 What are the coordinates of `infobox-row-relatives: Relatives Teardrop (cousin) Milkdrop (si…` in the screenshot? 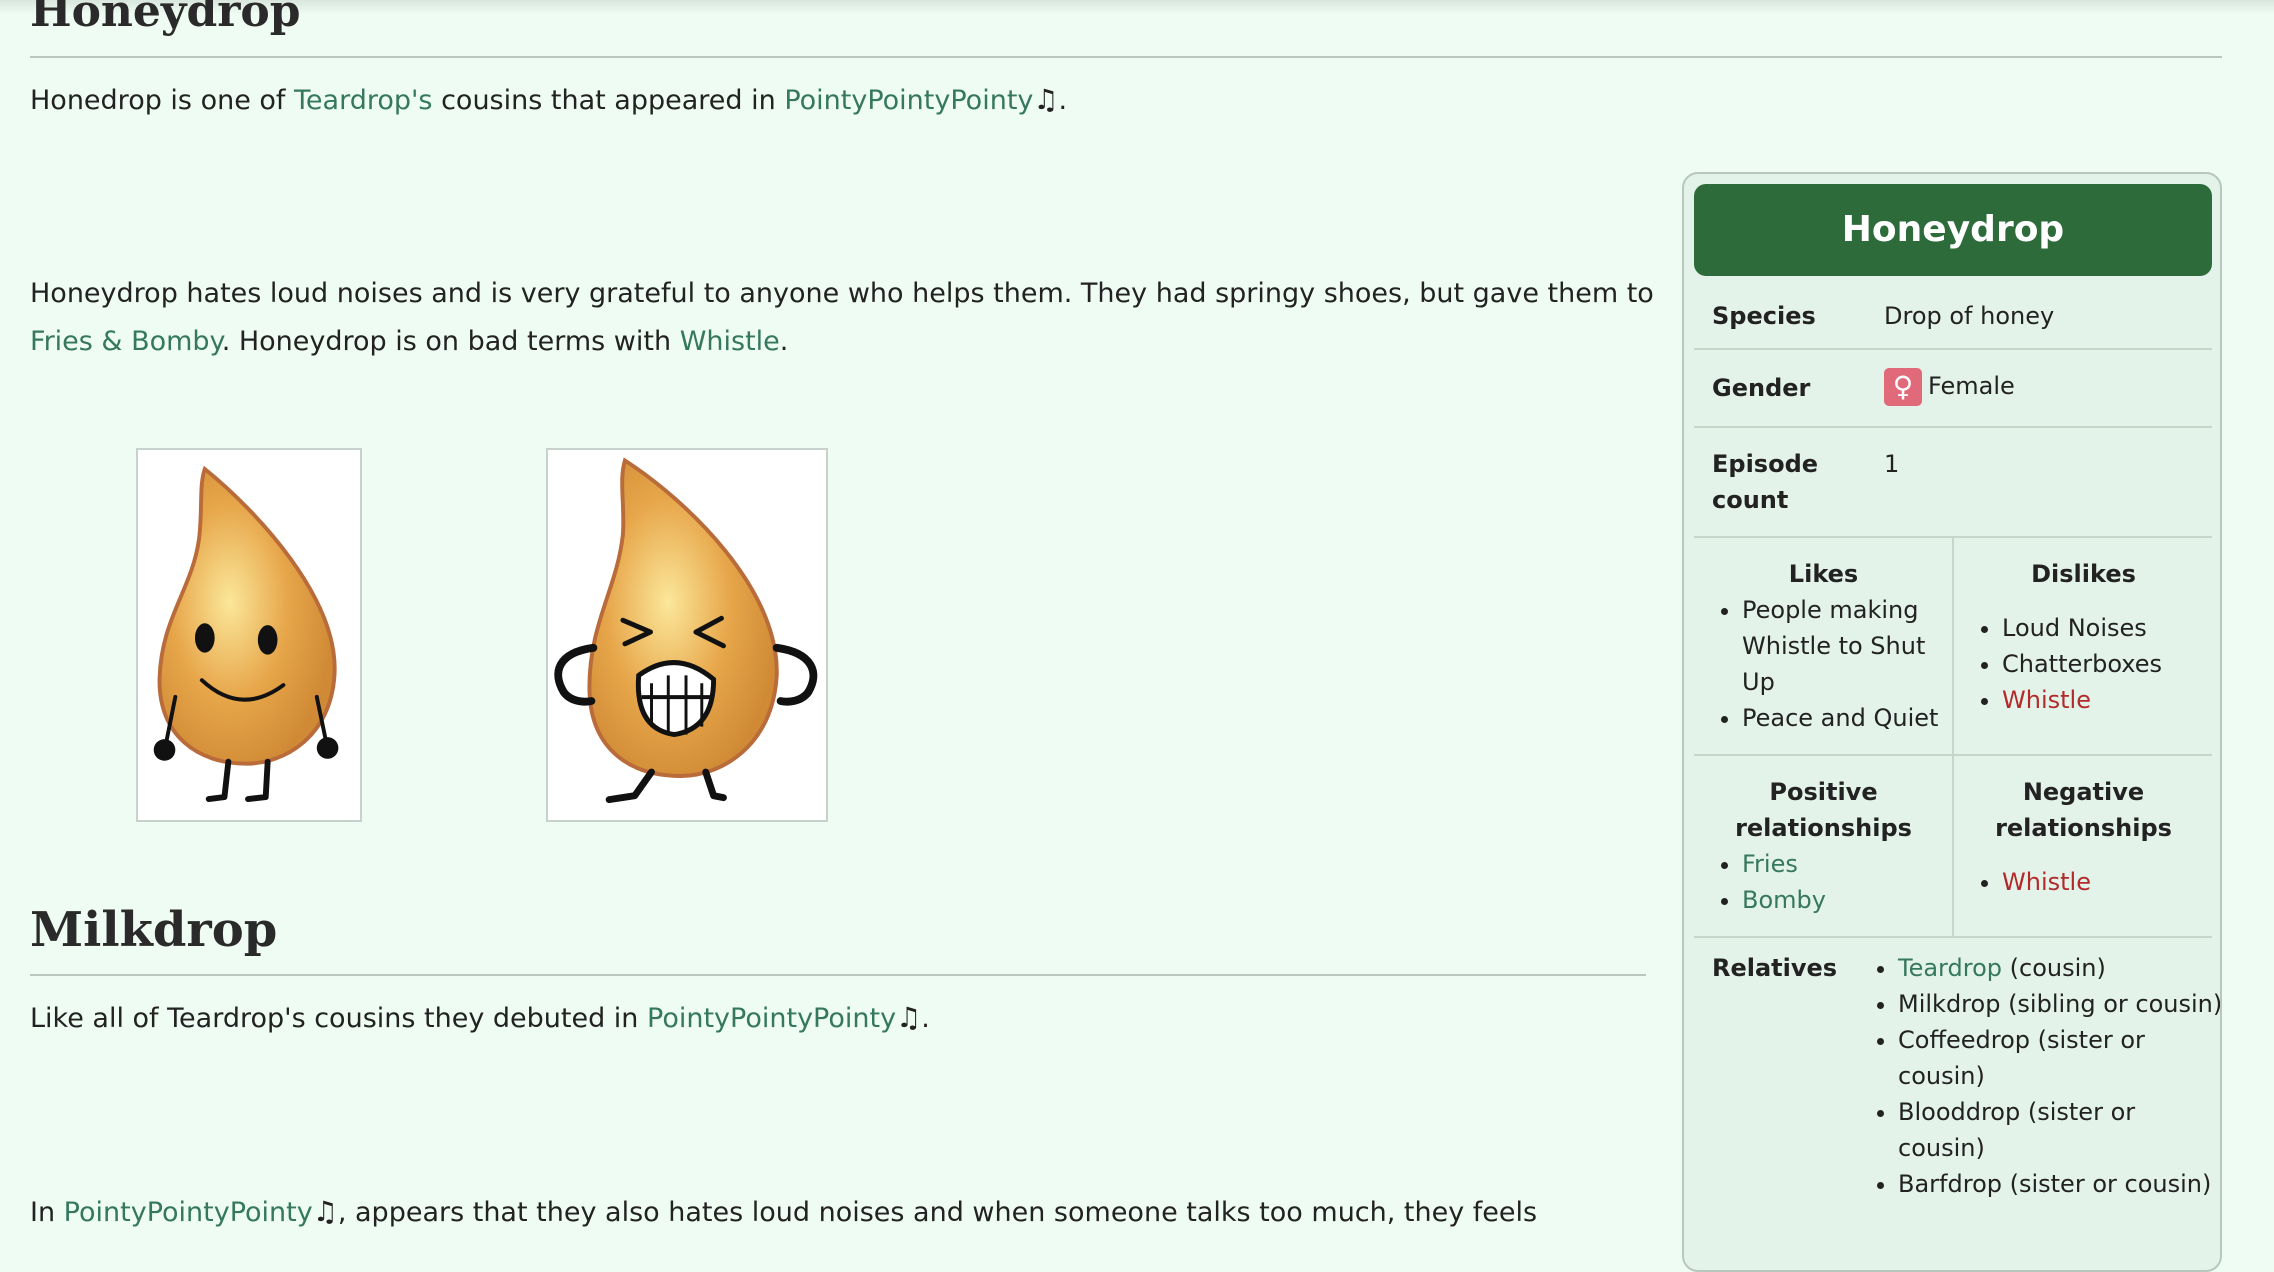 It's located at (1957, 1103).